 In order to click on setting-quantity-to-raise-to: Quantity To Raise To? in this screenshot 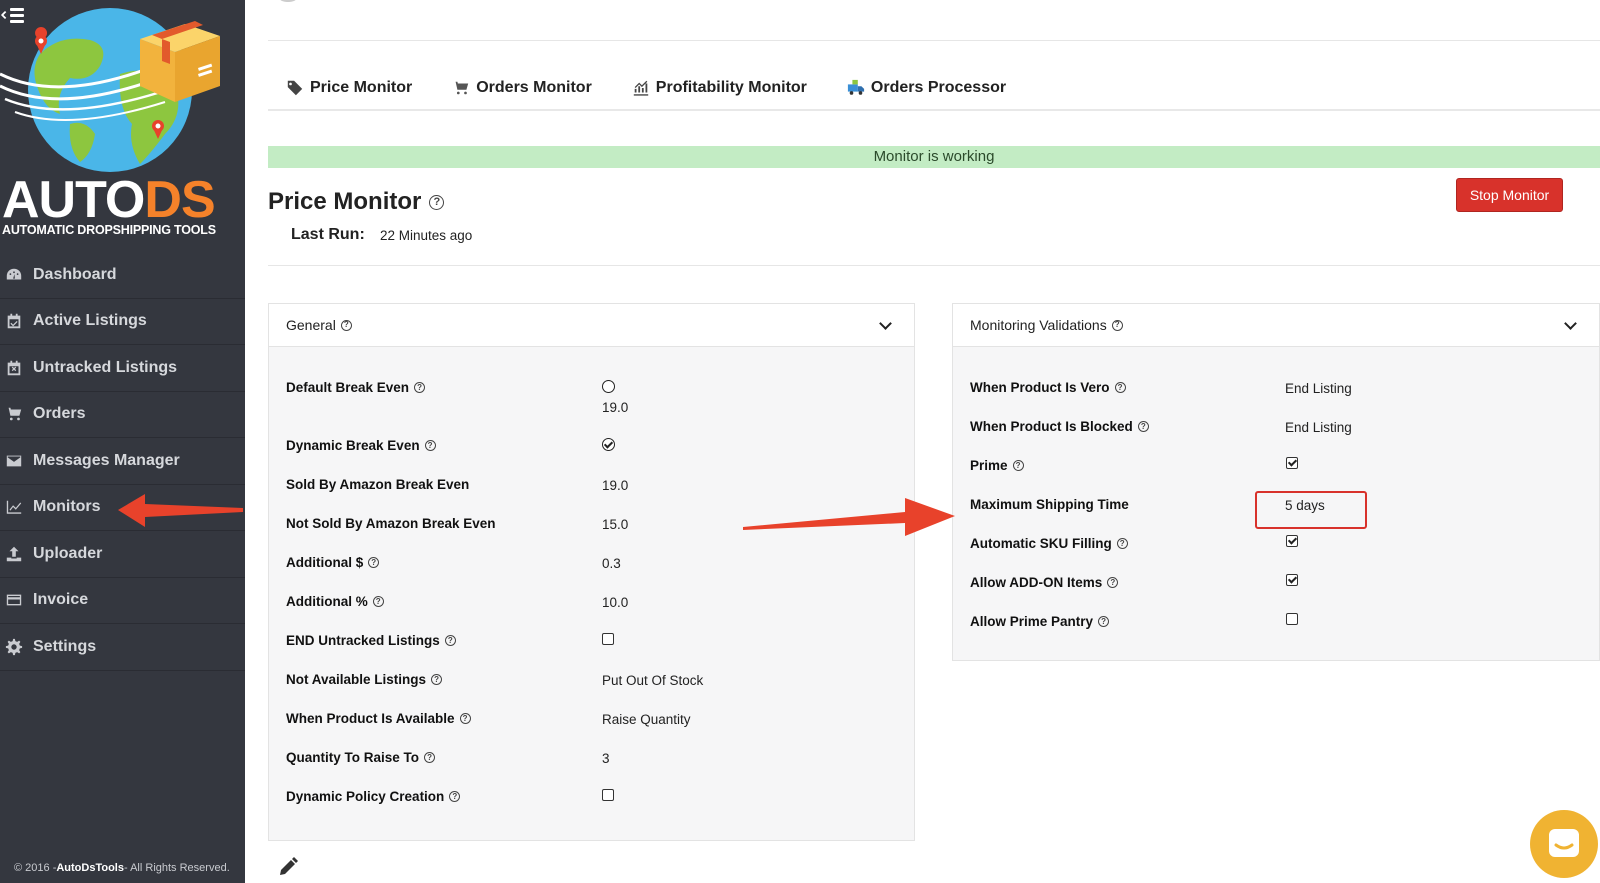, I will do `click(361, 757)`.